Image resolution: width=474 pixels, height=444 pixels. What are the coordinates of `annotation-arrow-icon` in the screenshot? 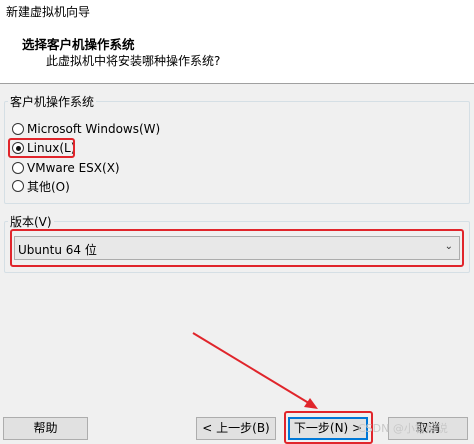 It's located at (255, 370).